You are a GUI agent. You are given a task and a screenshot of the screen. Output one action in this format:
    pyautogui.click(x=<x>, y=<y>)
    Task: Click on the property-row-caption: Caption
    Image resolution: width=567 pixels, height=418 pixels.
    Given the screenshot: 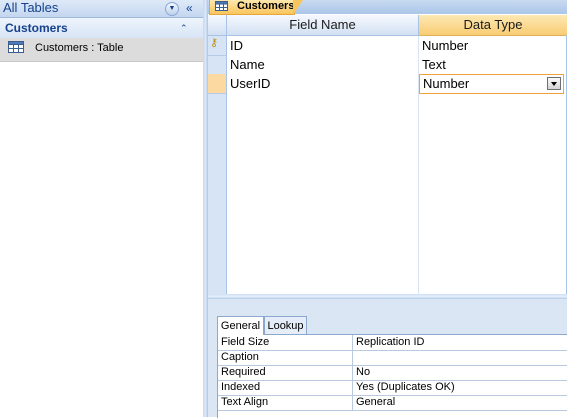 What is the action you would take?
    pyautogui.click(x=392, y=358)
    